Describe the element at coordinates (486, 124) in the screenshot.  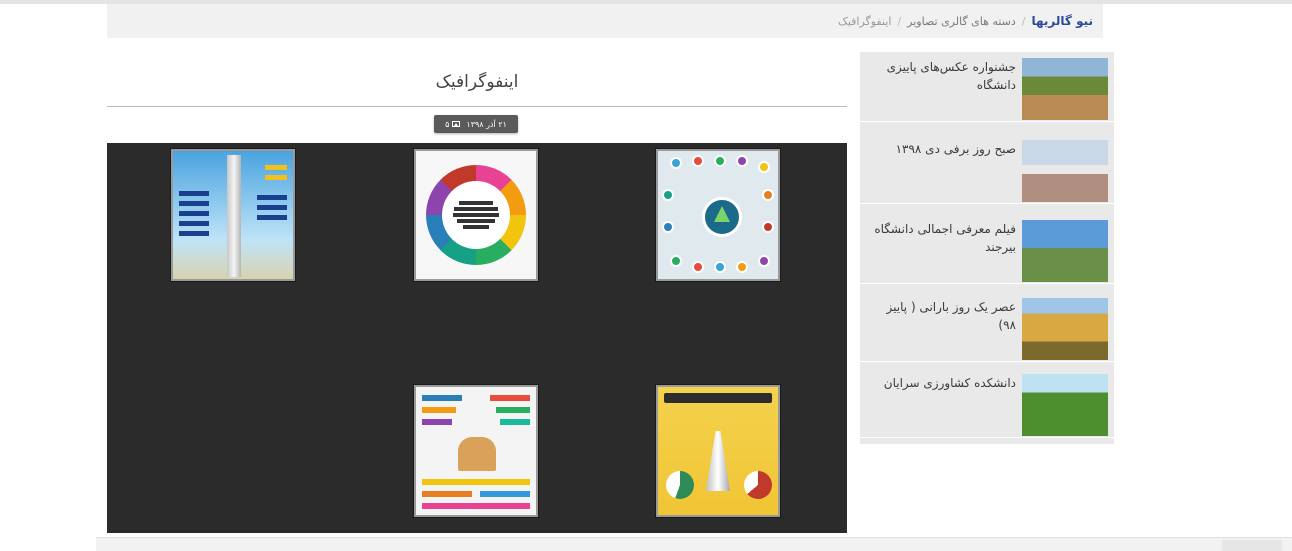
I see `gallery-date: ۲۱ آذر ۱۳۹۸` at that location.